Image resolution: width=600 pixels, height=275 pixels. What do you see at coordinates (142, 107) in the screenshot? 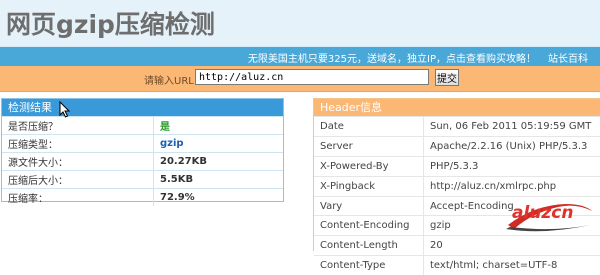
I see `result-heading: 检测结果` at bounding box center [142, 107].